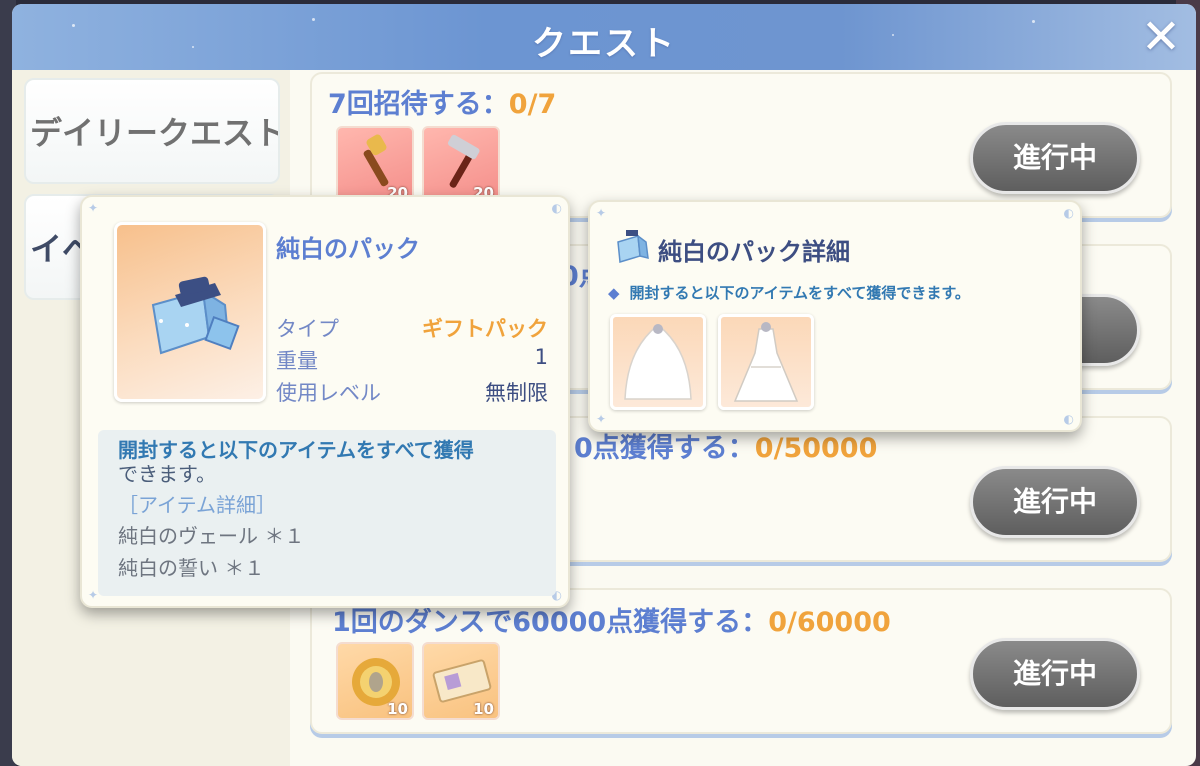 The width and height of the screenshot is (1200, 766). Describe the element at coordinates (816, 448) in the screenshot. I see `quest-progress: 0/50000` at that location.